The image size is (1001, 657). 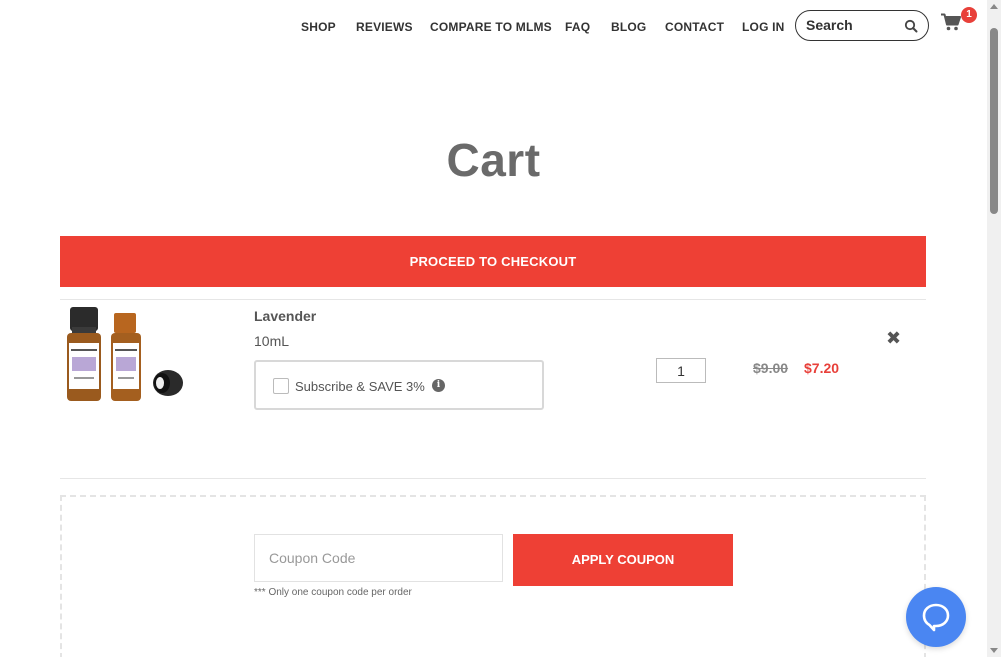 What do you see at coordinates (822, 368) in the screenshot?
I see `sale-price: $7.20` at bounding box center [822, 368].